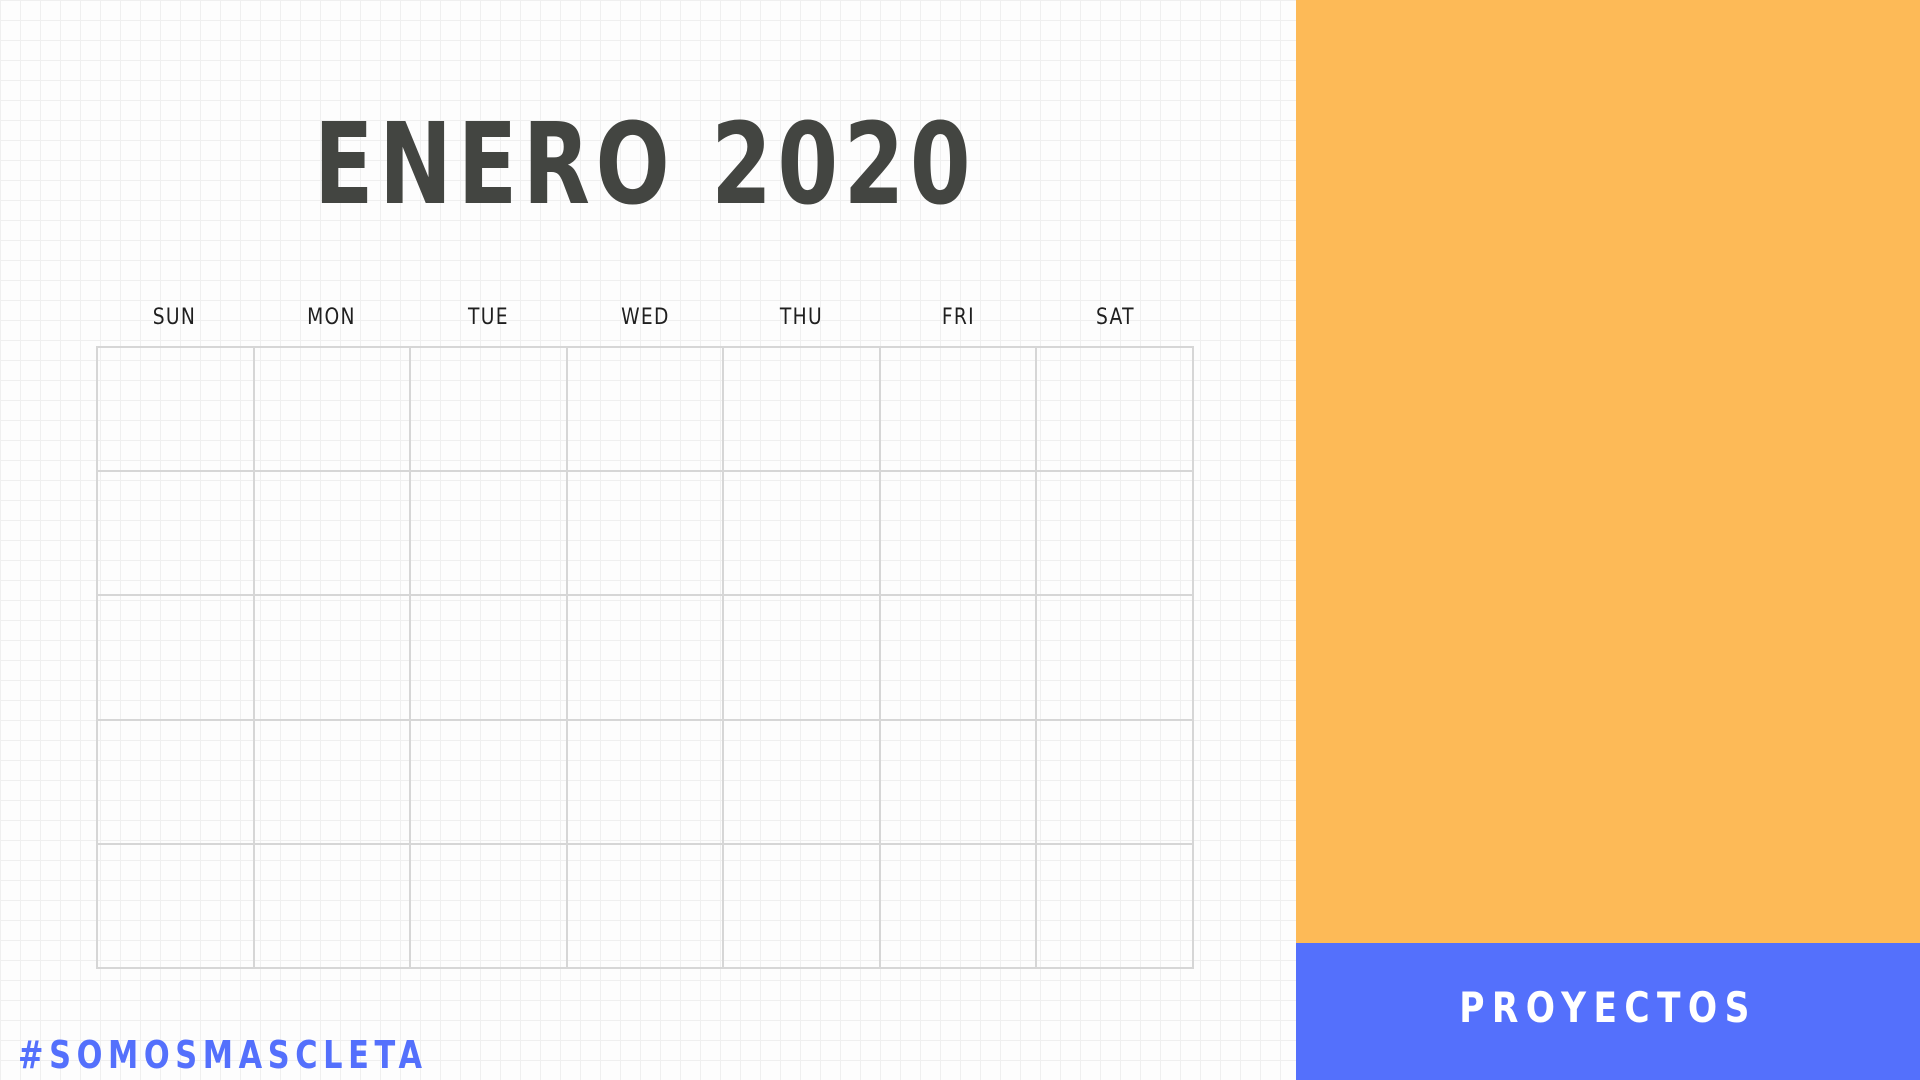 The image size is (1920, 1080). I want to click on projects-label: PROYECTOS, so click(1608, 1007).